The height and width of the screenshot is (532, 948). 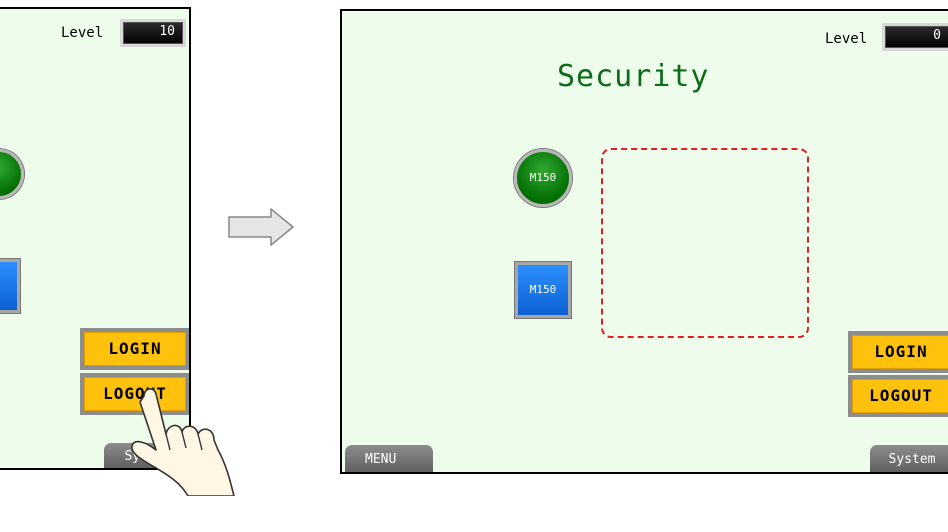 I want to click on m150-switch: M150, so click(x=543, y=290).